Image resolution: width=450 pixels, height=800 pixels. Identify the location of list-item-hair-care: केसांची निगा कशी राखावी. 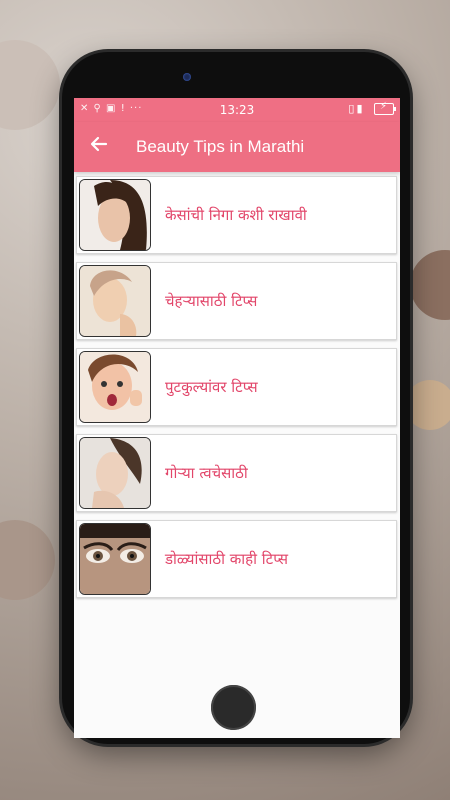
(236, 215).